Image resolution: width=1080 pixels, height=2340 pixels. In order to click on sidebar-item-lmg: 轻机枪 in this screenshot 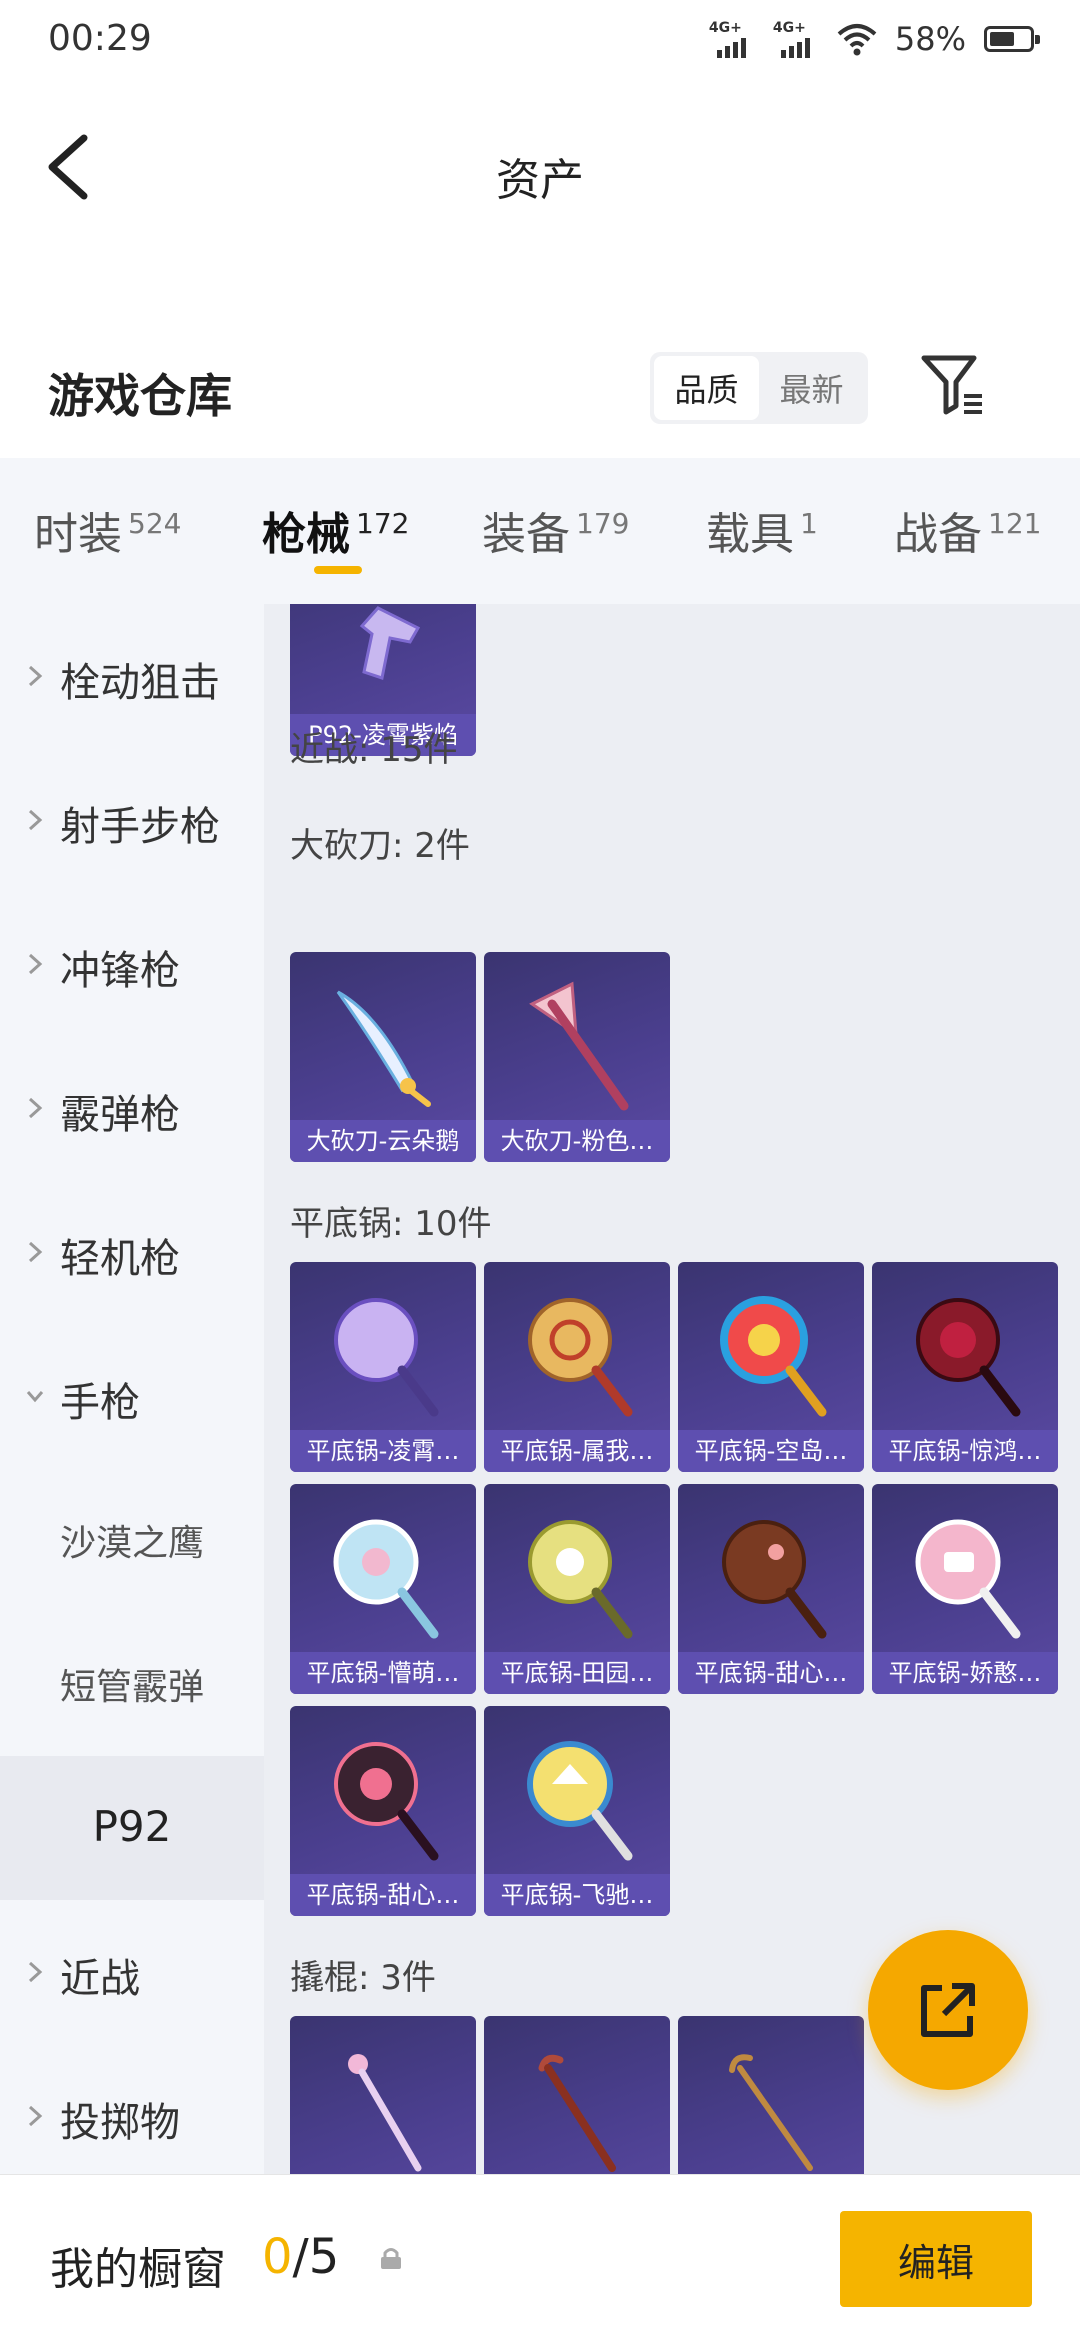, I will do `click(132, 1252)`.